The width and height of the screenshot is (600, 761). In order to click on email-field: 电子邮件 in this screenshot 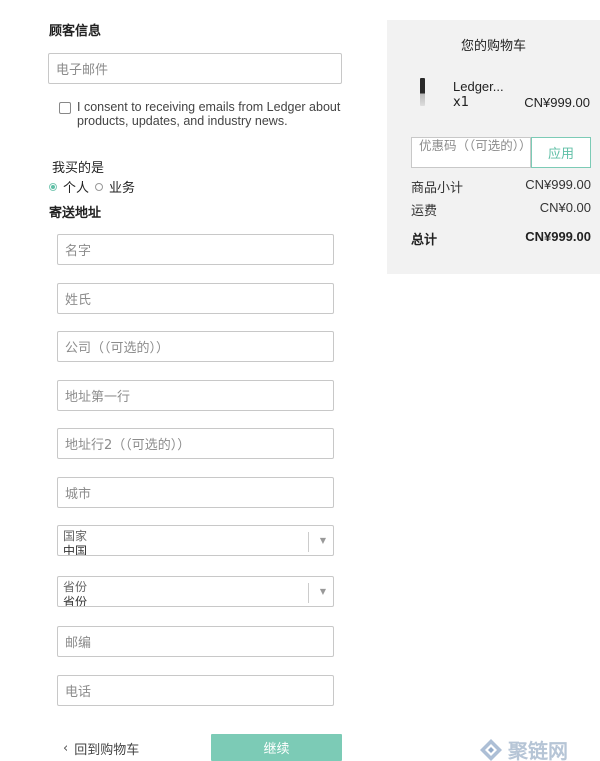, I will do `click(195, 68)`.